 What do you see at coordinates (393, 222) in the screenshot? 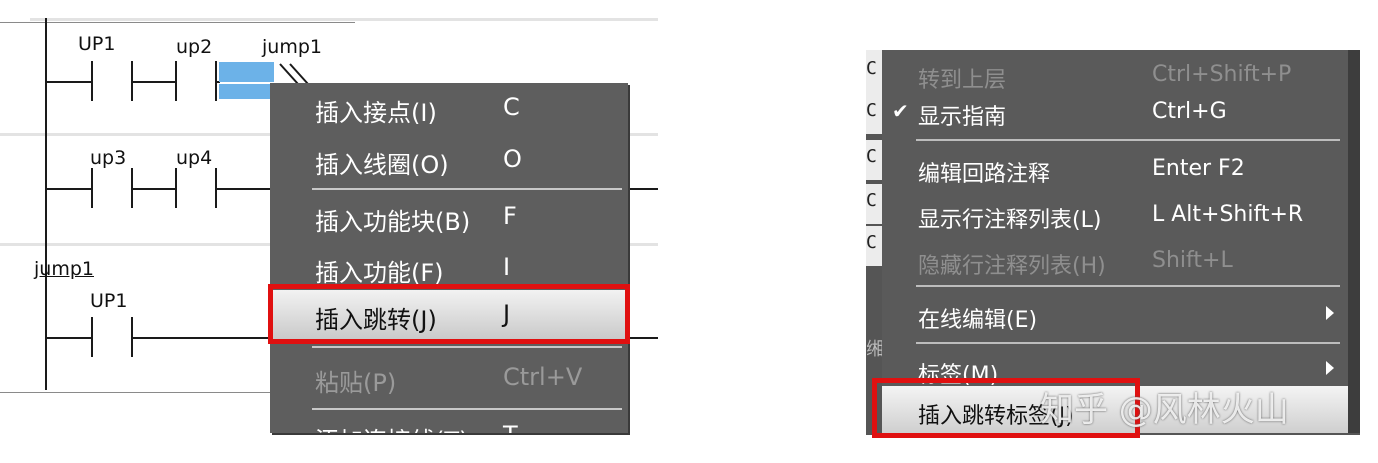
I see `menu-item-label: 插入功能块(B)` at bounding box center [393, 222].